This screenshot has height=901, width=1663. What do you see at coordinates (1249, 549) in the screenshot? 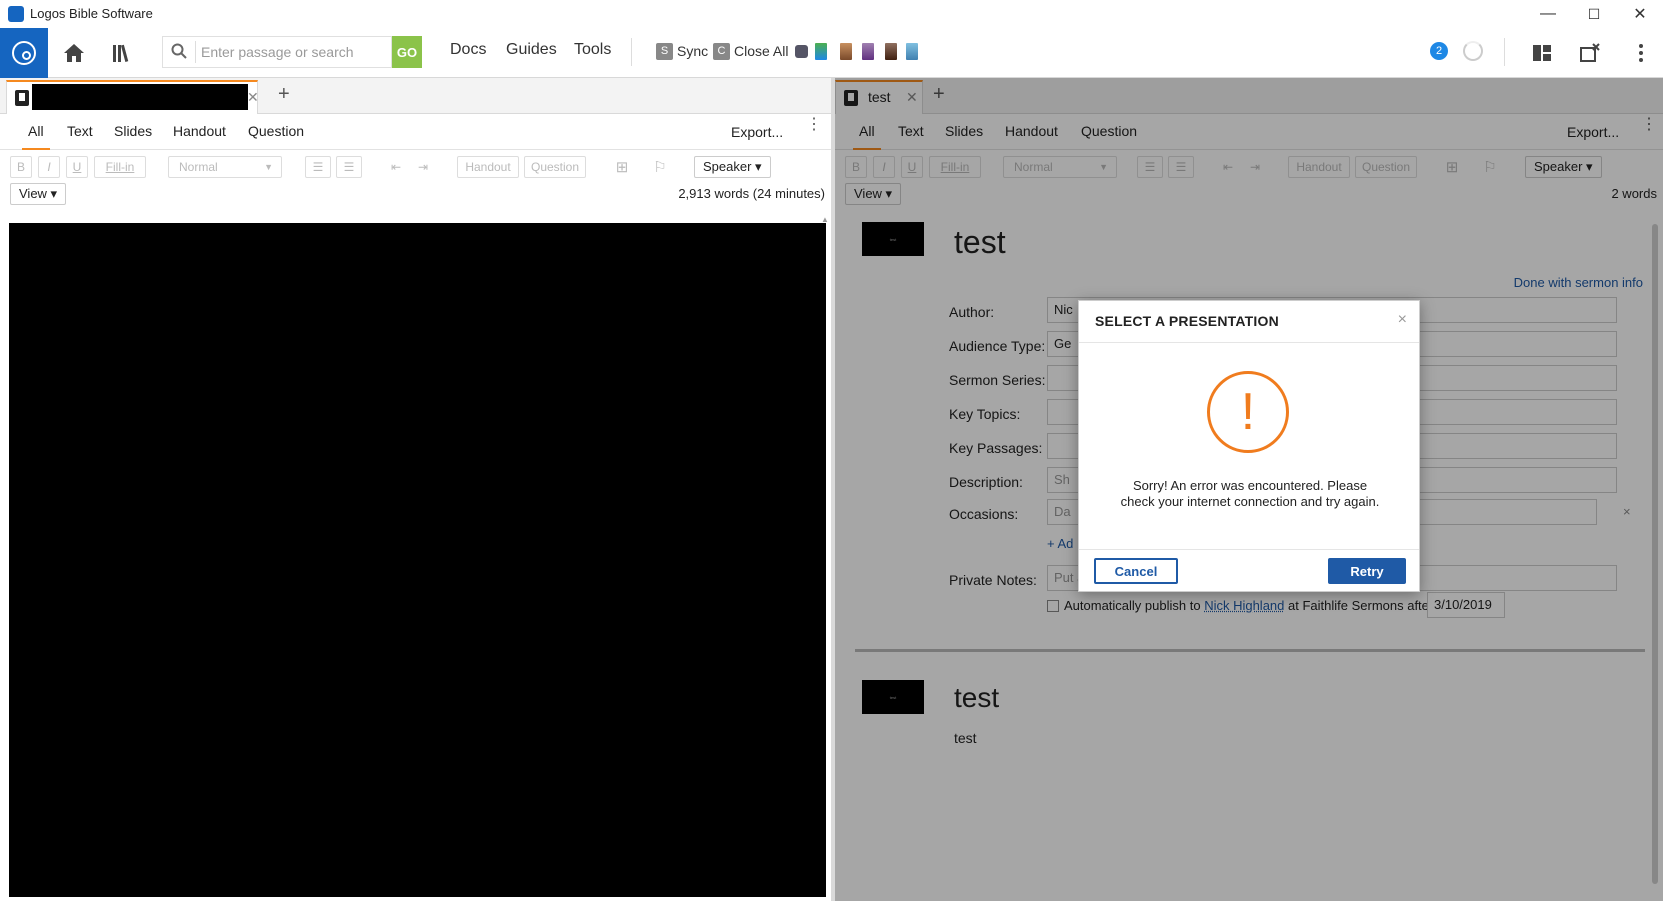
I see `dialog-footer-divider` at bounding box center [1249, 549].